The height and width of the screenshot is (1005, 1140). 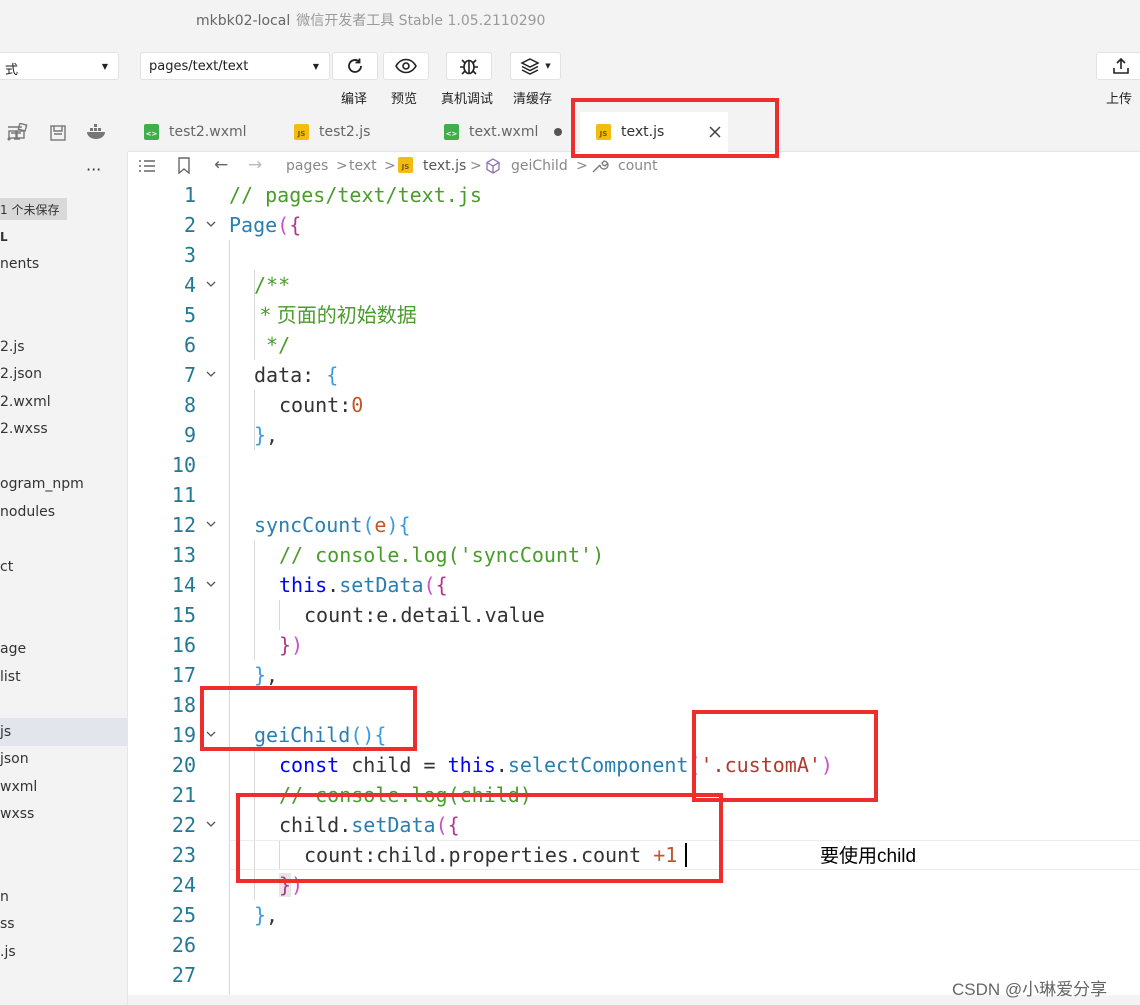 I want to click on token: child, so click(x=381, y=765).